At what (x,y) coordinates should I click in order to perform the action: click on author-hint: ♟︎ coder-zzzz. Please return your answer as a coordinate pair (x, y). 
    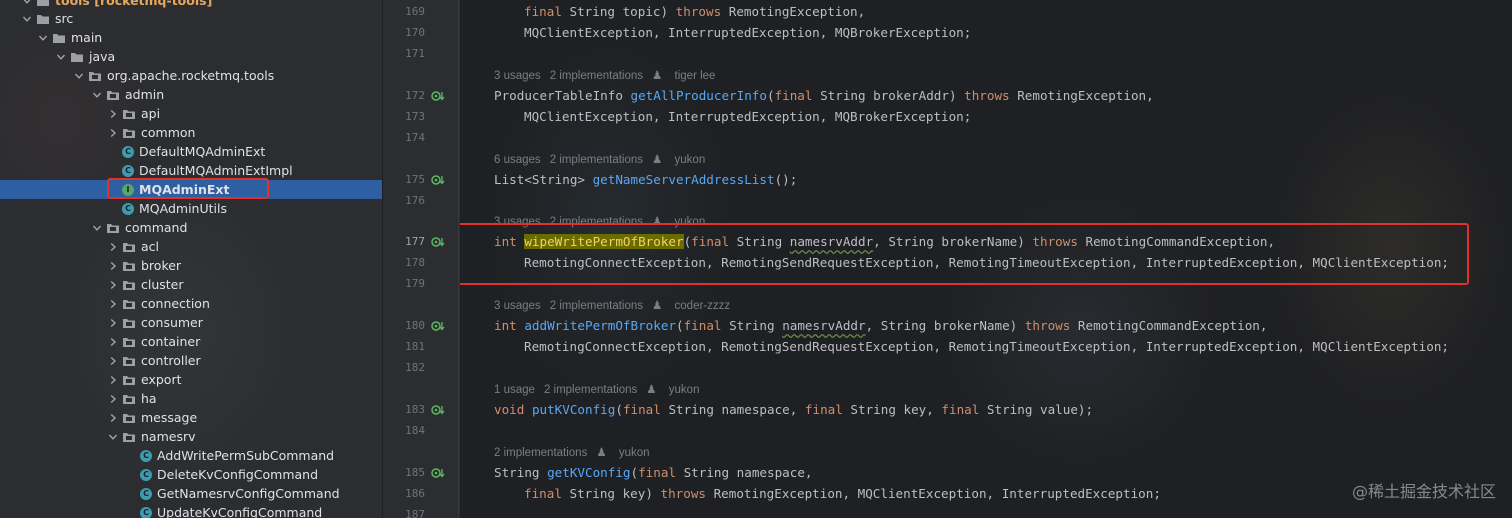
    Looking at the image, I should click on (695, 306).